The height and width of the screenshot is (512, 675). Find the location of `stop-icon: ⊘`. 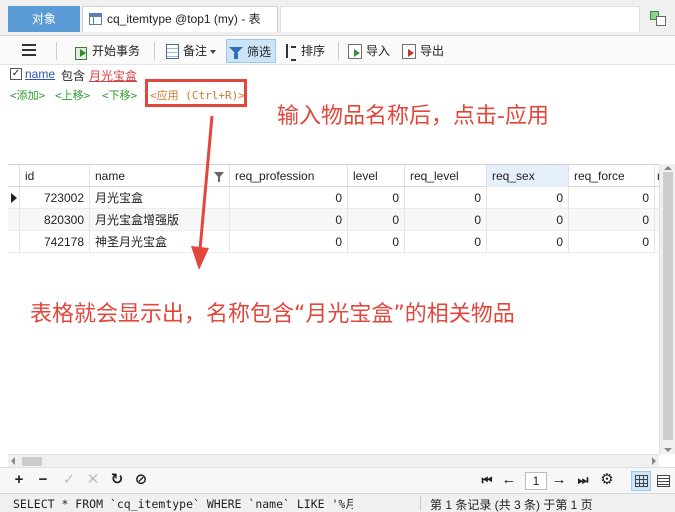

stop-icon: ⊘ is located at coordinates (141, 480).